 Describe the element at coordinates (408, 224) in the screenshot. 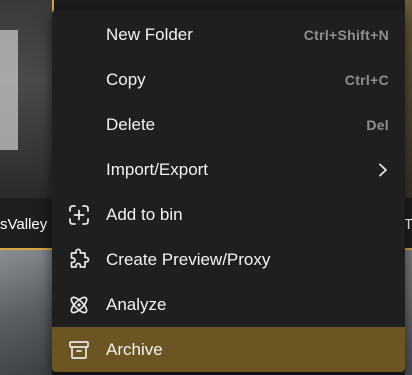

I see `thumbnail-title-right: T` at that location.